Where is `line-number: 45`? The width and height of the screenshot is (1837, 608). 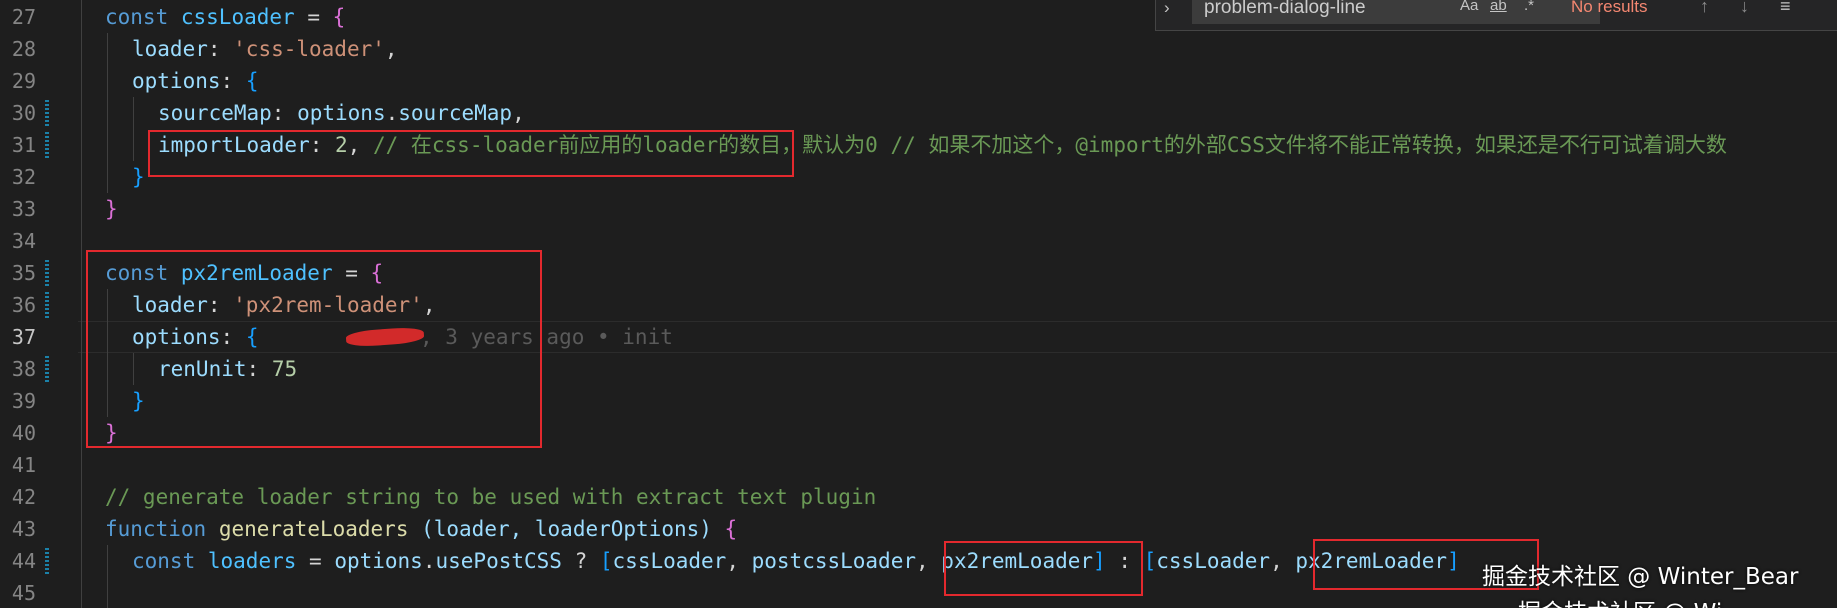 line-number: 45 is located at coordinates (23, 593).